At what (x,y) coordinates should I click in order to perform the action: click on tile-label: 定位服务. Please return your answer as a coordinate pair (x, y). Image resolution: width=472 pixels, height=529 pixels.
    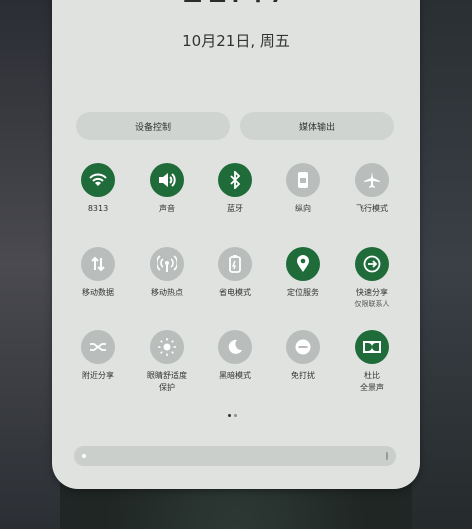
    Looking at the image, I should click on (303, 292).